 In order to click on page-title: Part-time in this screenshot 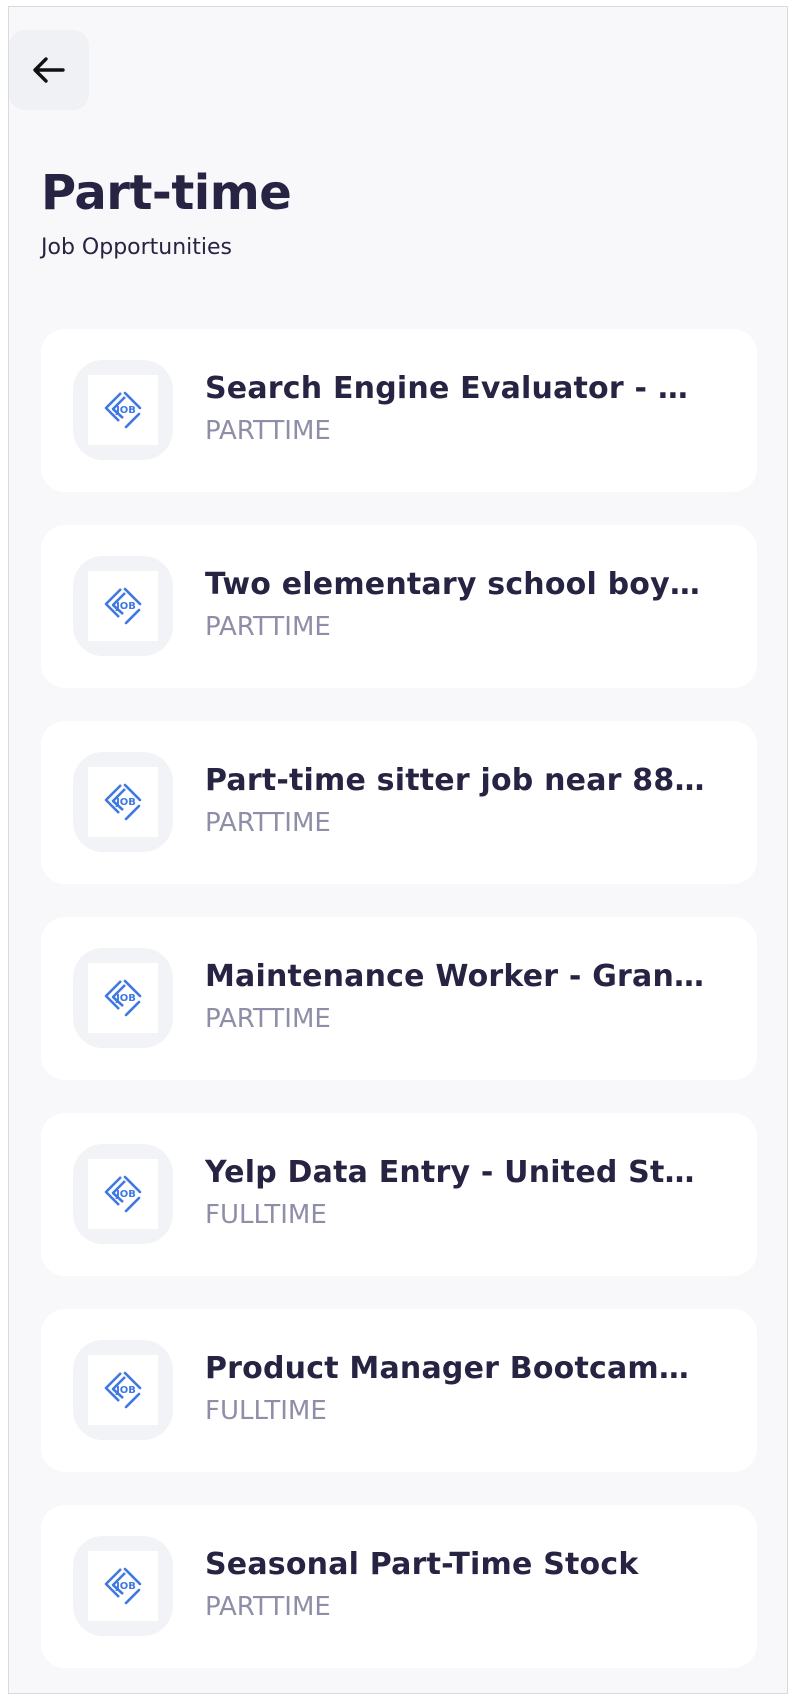, I will do `click(166, 193)`.